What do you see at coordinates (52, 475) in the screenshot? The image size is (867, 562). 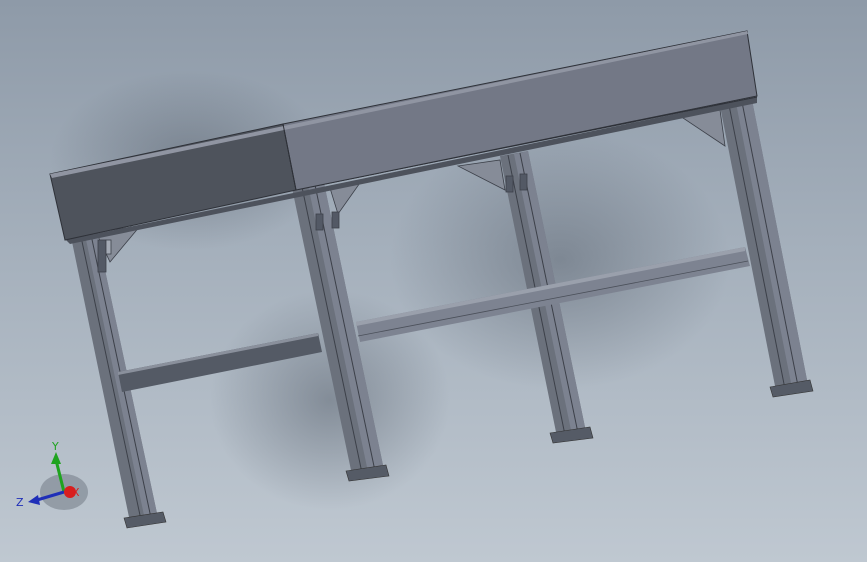 I see `axis-triad: Y Z X` at bounding box center [52, 475].